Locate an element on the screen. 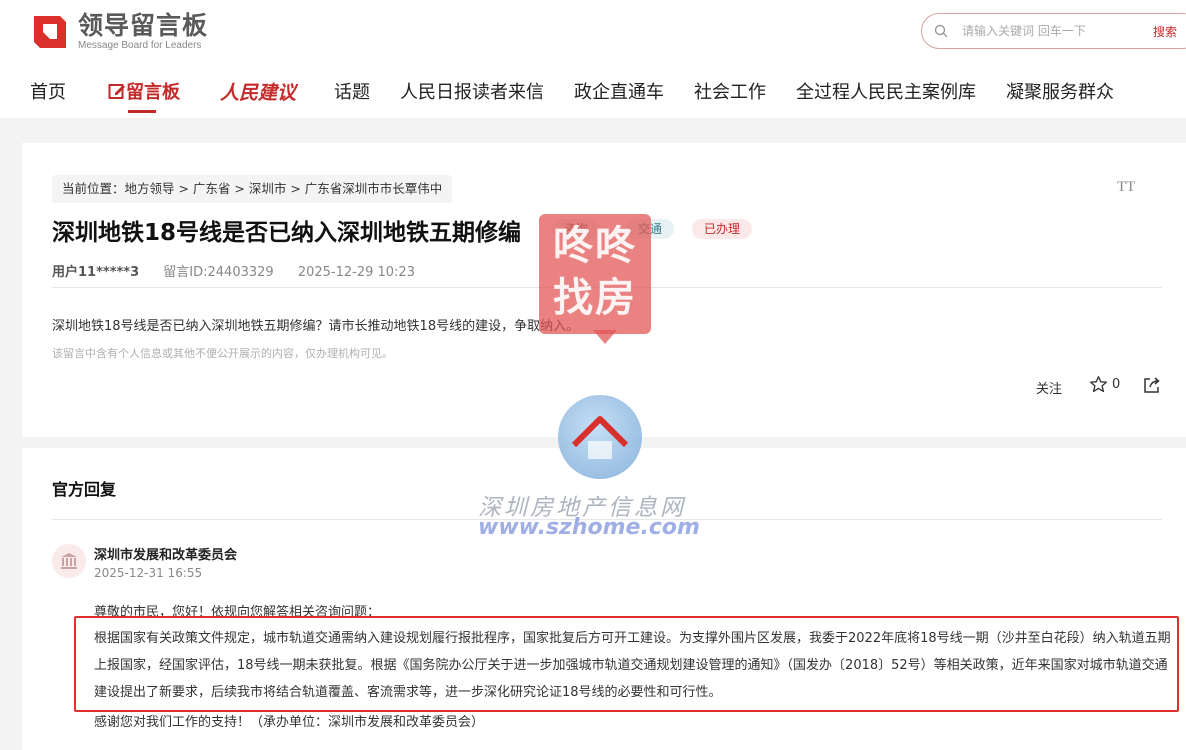  reply-thanks: 感谢您对我们工作的支持！（承办单位：深圳市发展和改革委员会） is located at coordinates (289, 722).